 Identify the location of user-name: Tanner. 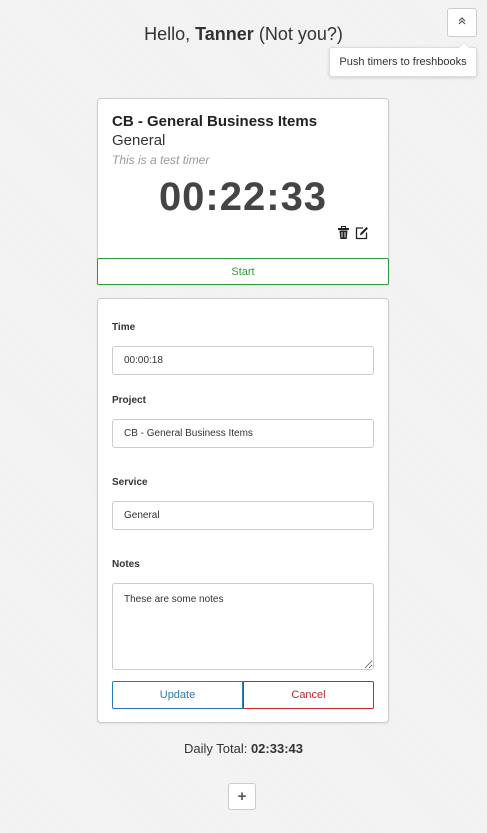
(224, 34).